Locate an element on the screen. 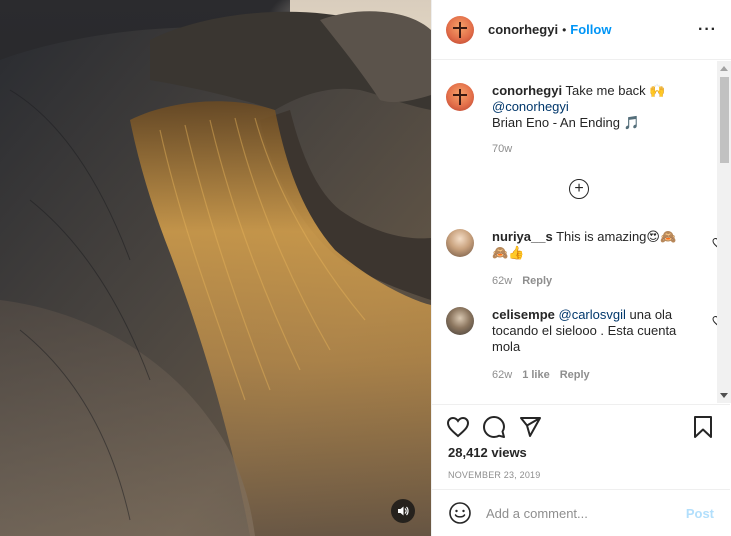  comment-emoji-line: 🙈👍 is located at coordinates (508, 252).